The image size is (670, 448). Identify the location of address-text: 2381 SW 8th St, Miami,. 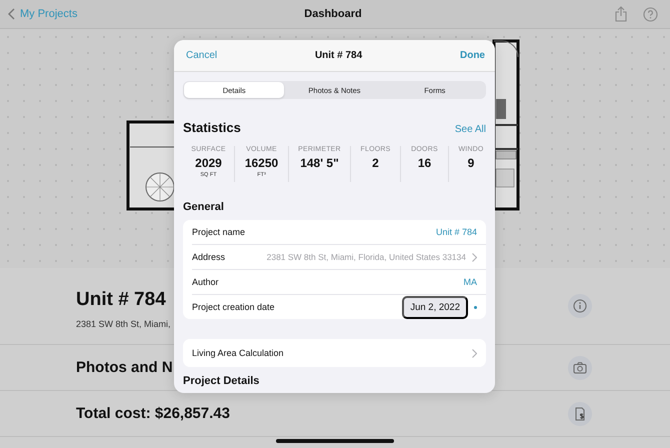
(123, 324).